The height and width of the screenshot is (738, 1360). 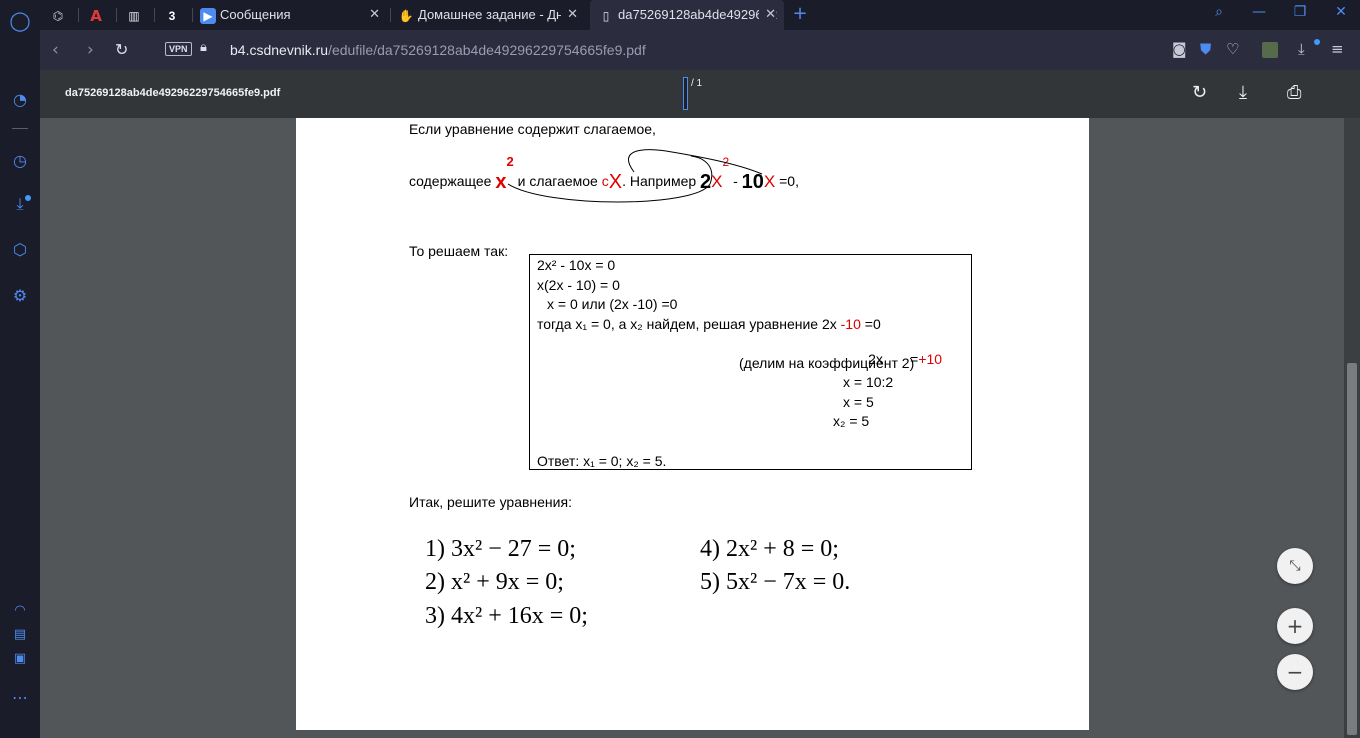 I want to click on fit-to-page-button: ⤡, so click(x=1295, y=566).